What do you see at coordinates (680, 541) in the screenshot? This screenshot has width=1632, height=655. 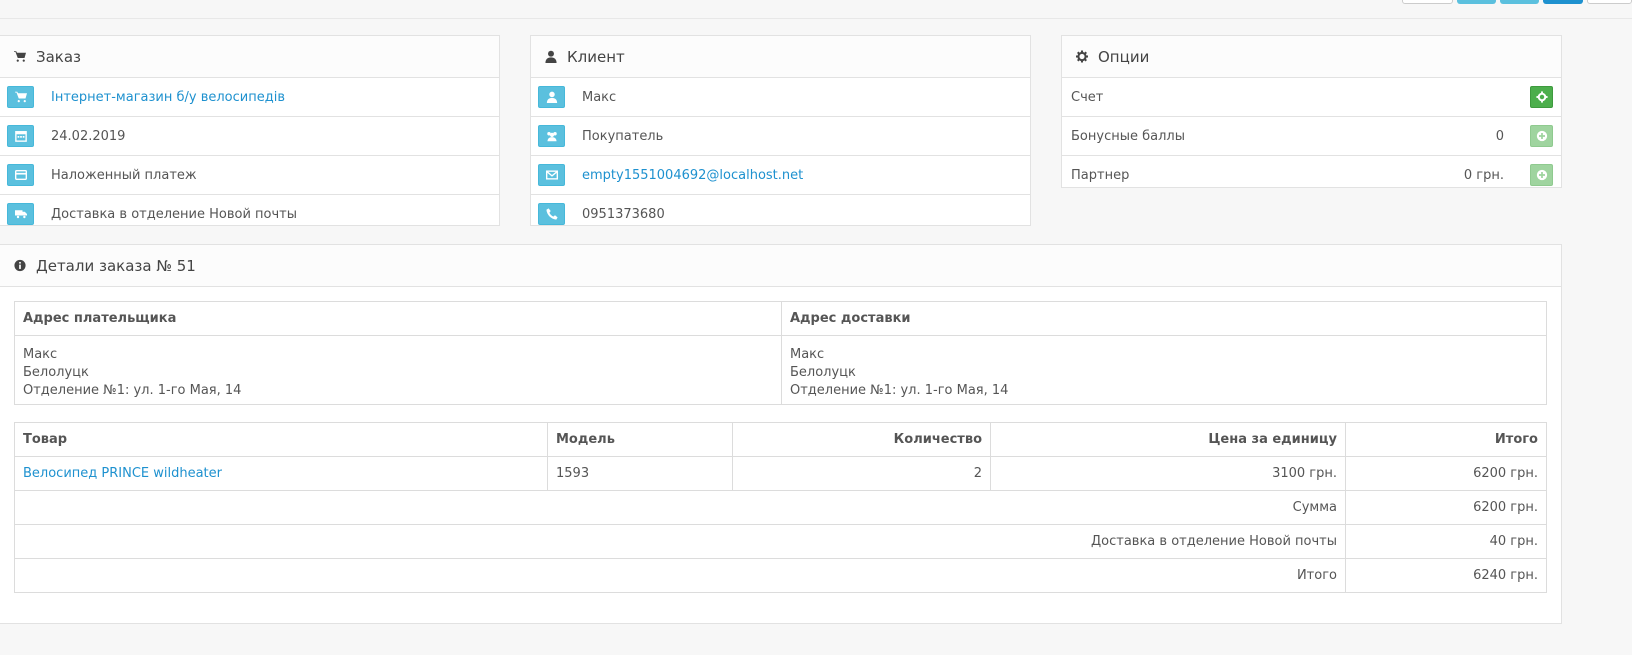 I see `shipping-total-label: Доставка в отделение Новой почты` at bounding box center [680, 541].